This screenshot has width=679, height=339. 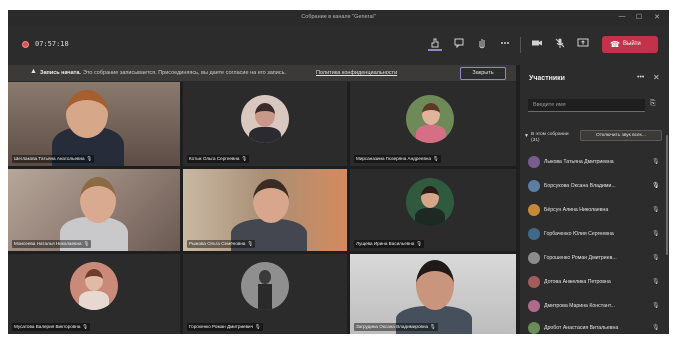 I want to click on participant-video-tile: Горохенко Роман Дмитриевич 🎙, so click(x=265, y=294).